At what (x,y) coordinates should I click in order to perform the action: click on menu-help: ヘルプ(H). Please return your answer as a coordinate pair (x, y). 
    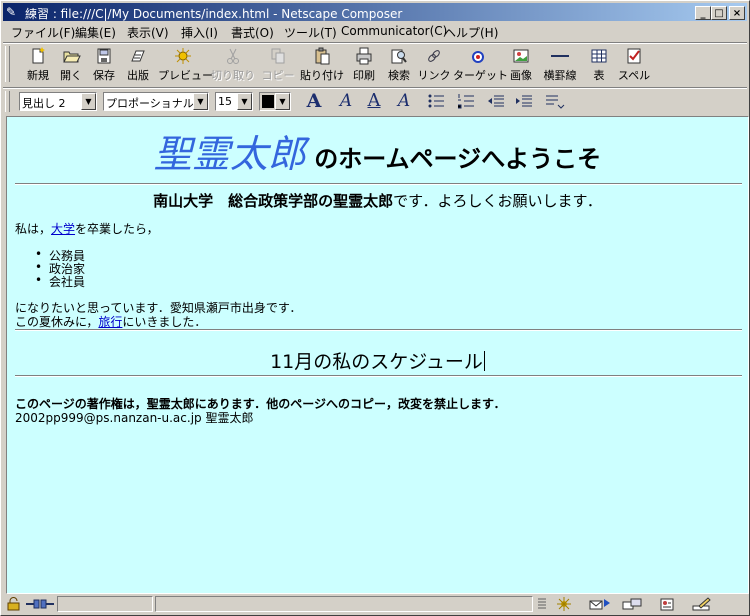
    Looking at the image, I should click on (471, 32).